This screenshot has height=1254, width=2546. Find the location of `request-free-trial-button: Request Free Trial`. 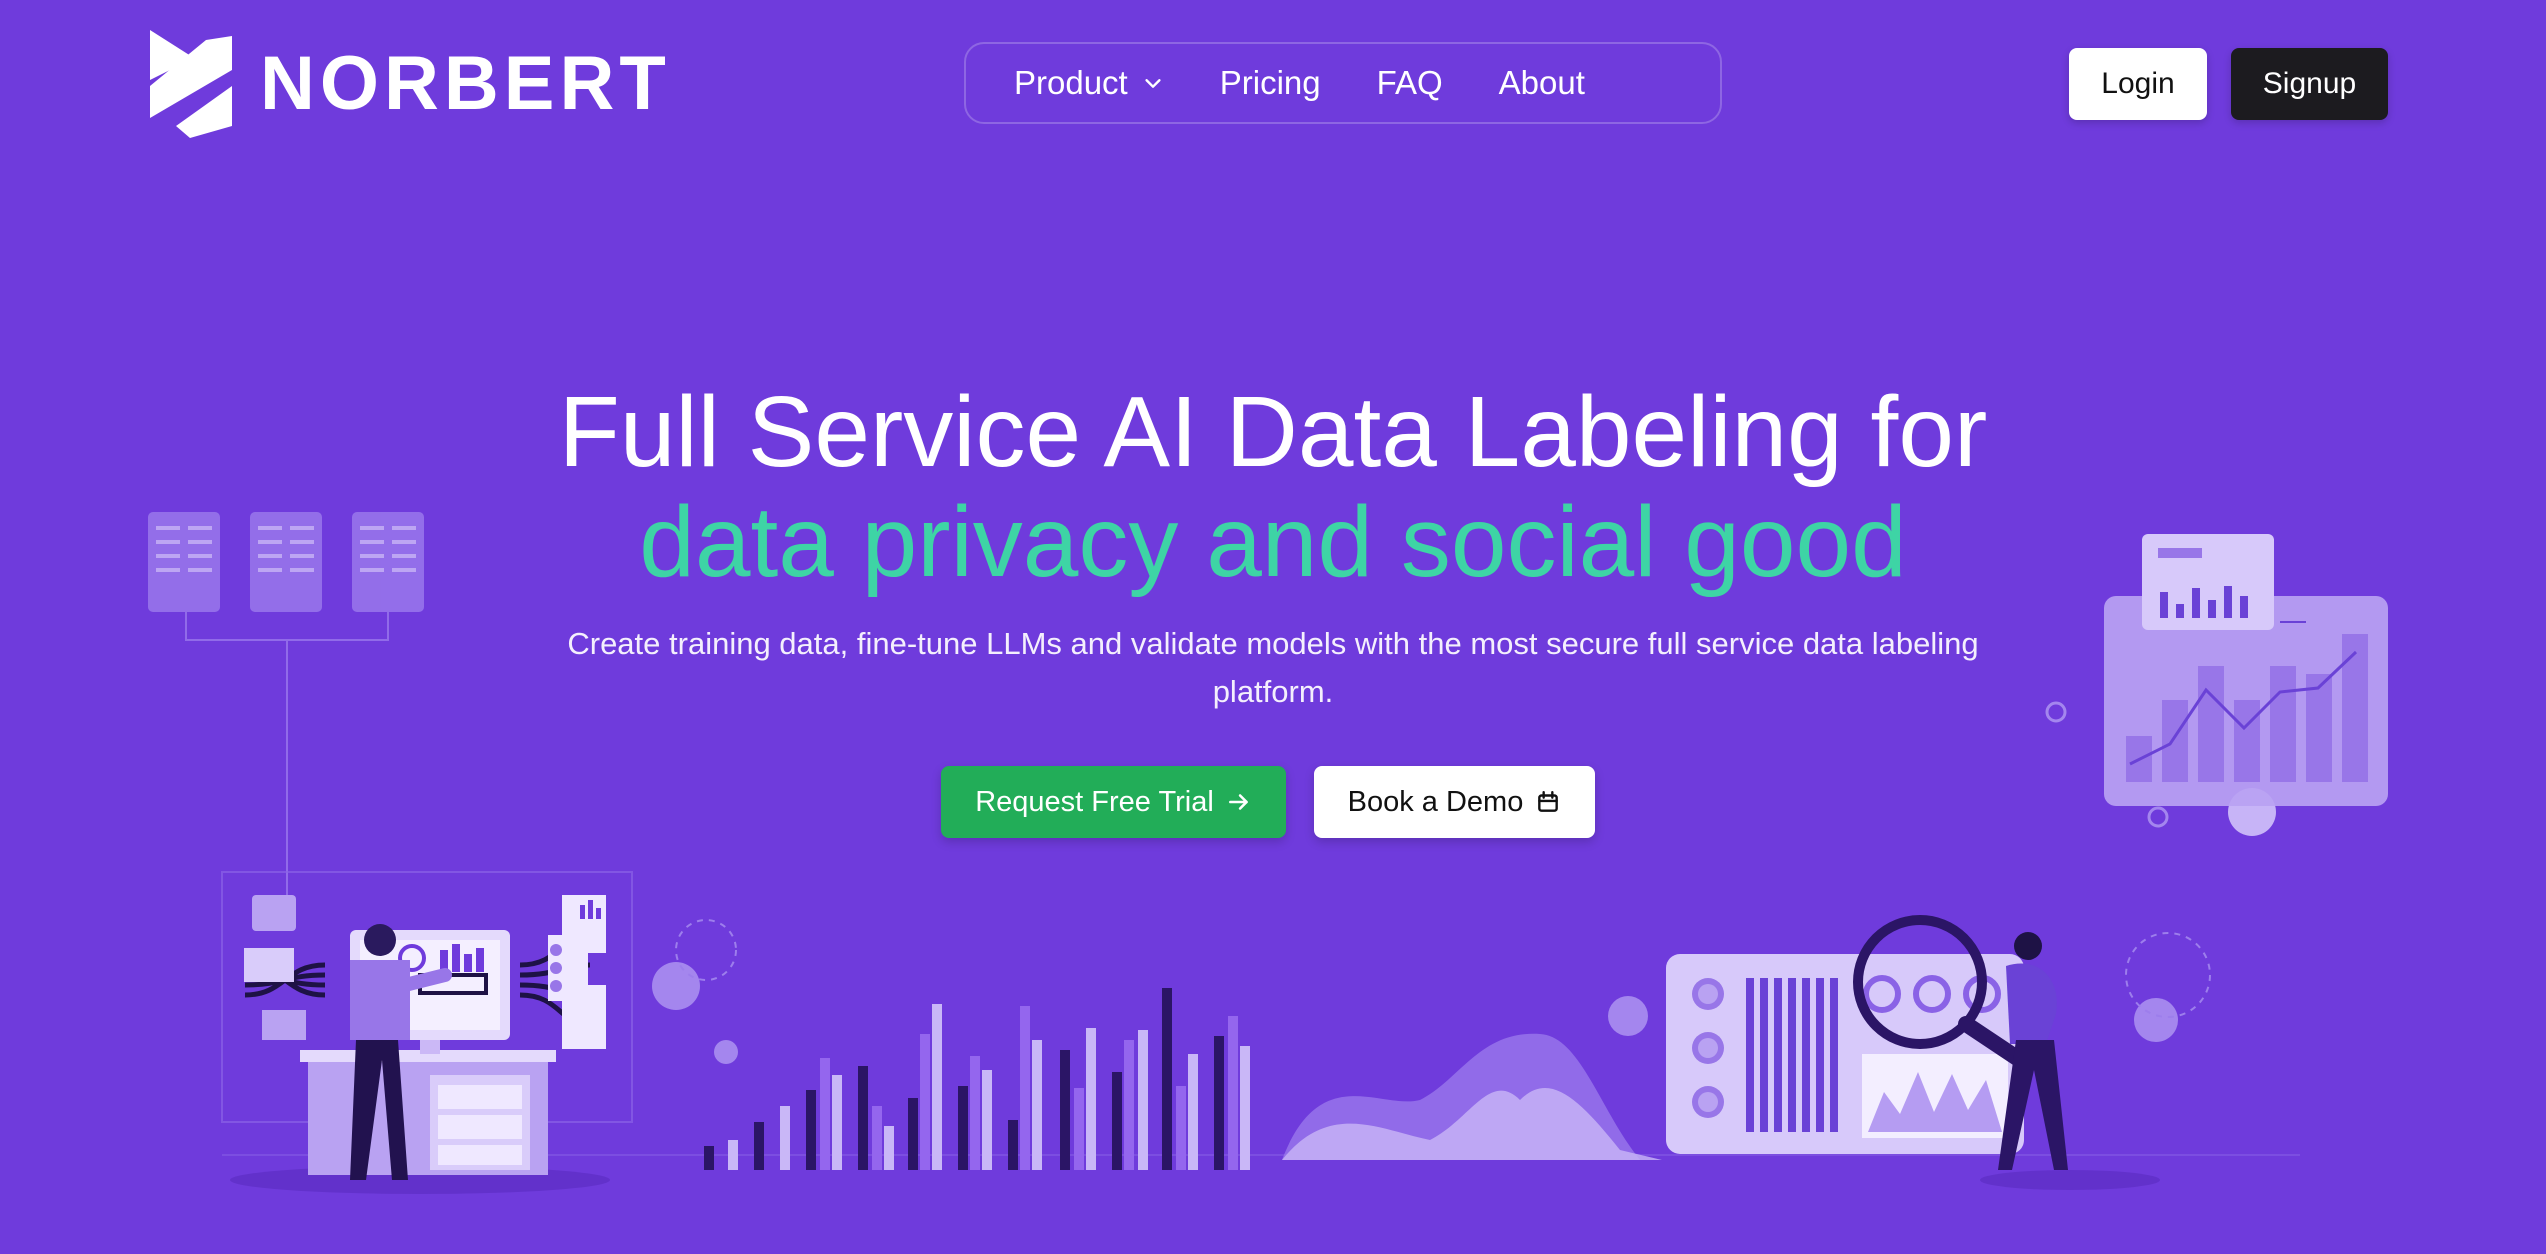

request-free-trial-button: Request Free Trial is located at coordinates (1113, 802).